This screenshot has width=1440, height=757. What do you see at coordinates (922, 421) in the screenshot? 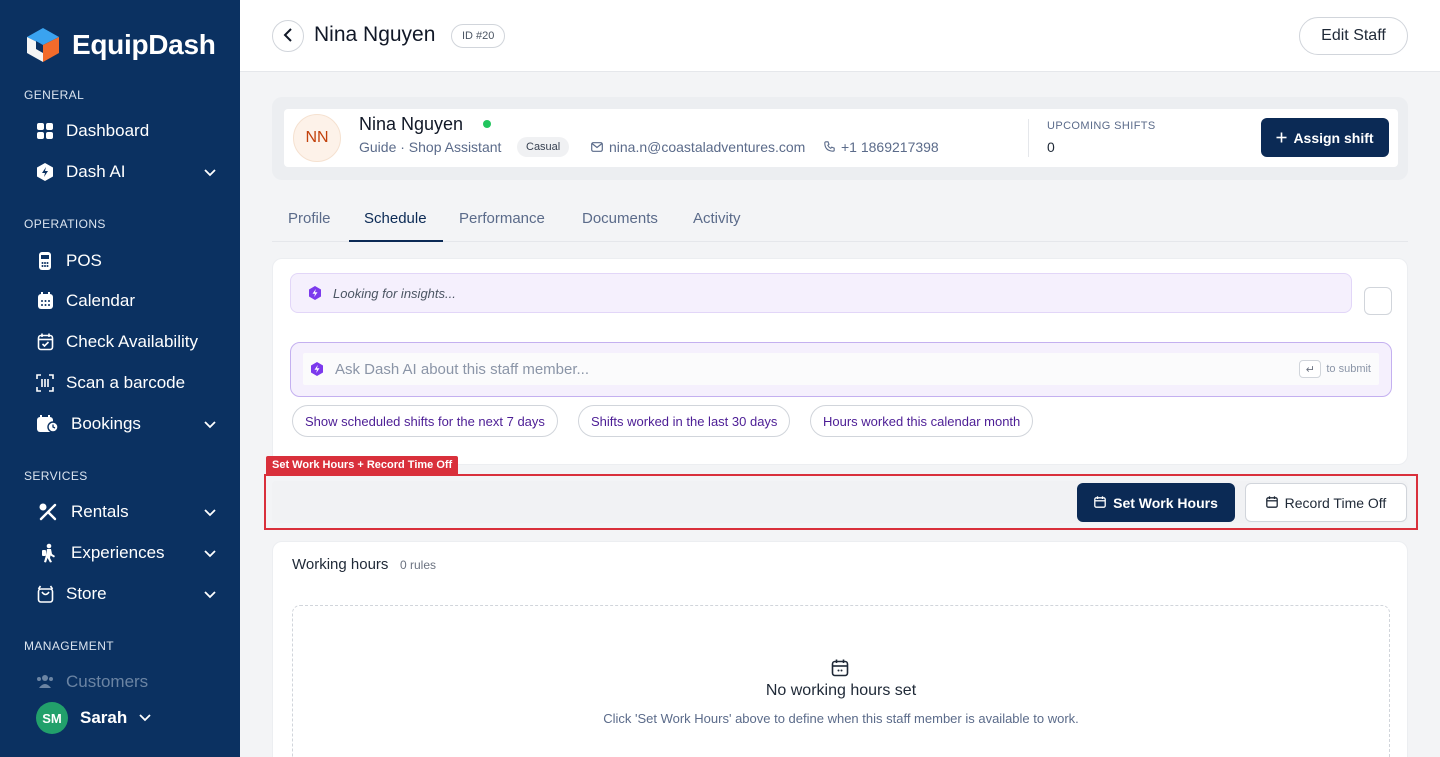
I see `suggestion-chip-calendar-month: Hours worked this calendar month` at bounding box center [922, 421].